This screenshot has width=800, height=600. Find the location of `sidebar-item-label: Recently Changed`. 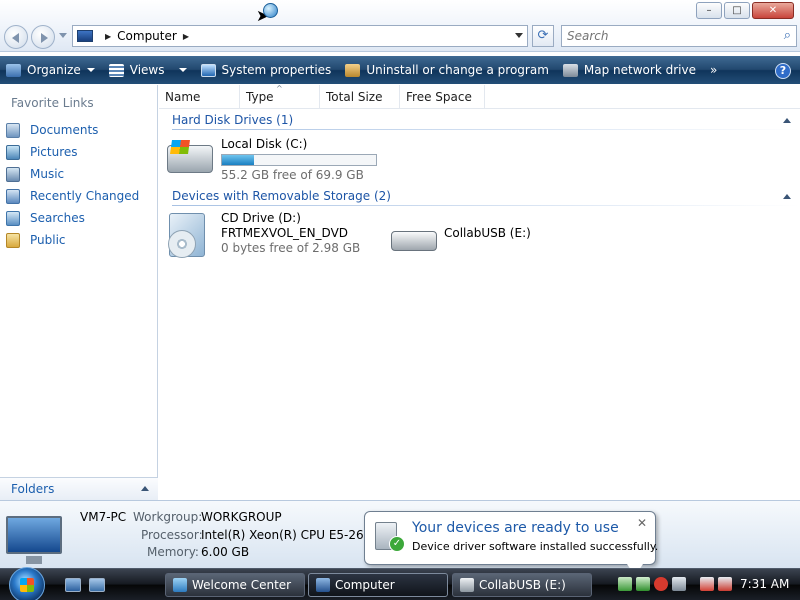

sidebar-item-label: Recently Changed is located at coordinates (85, 196).